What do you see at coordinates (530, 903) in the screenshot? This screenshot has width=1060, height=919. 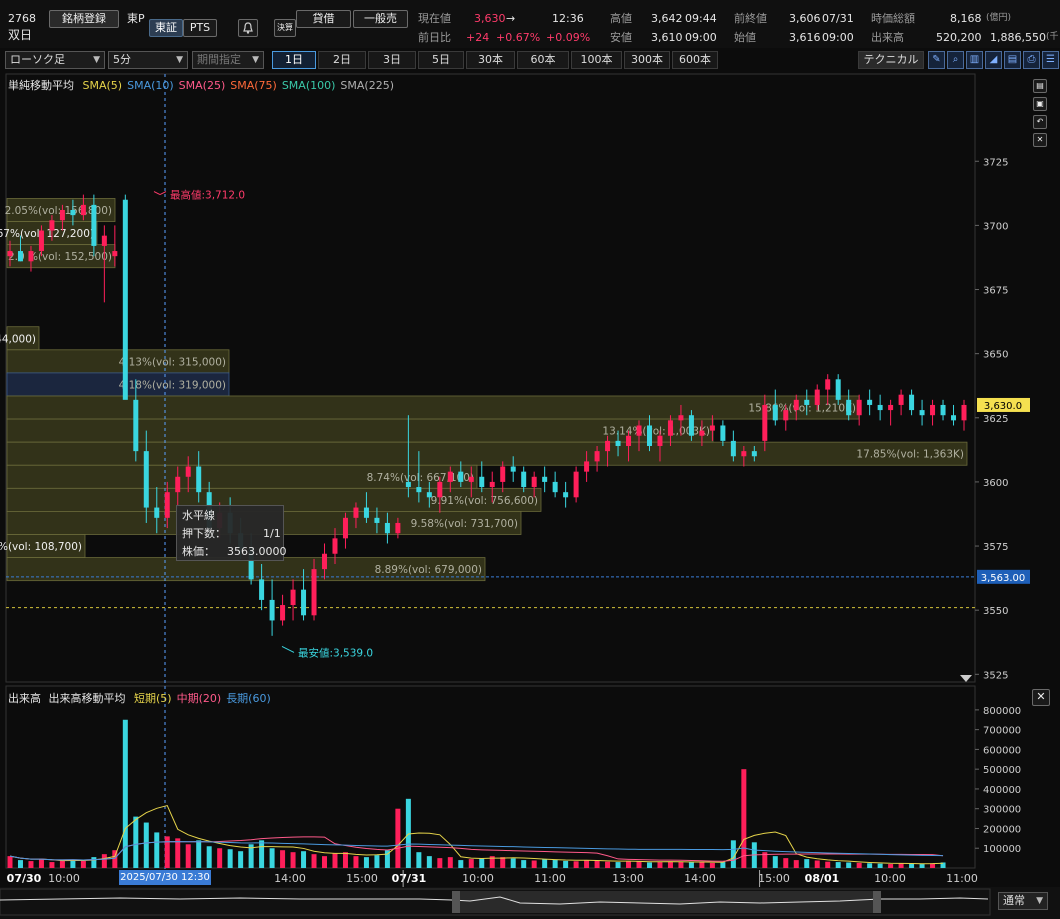 I see `navigator-scrollbar: 通常 ▼` at bounding box center [530, 903].